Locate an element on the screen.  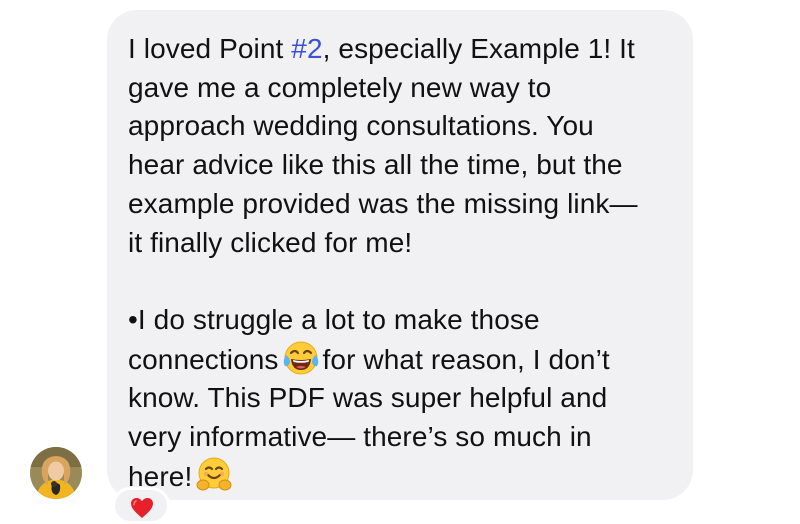
red-heart-icon is located at coordinates (142, 508).